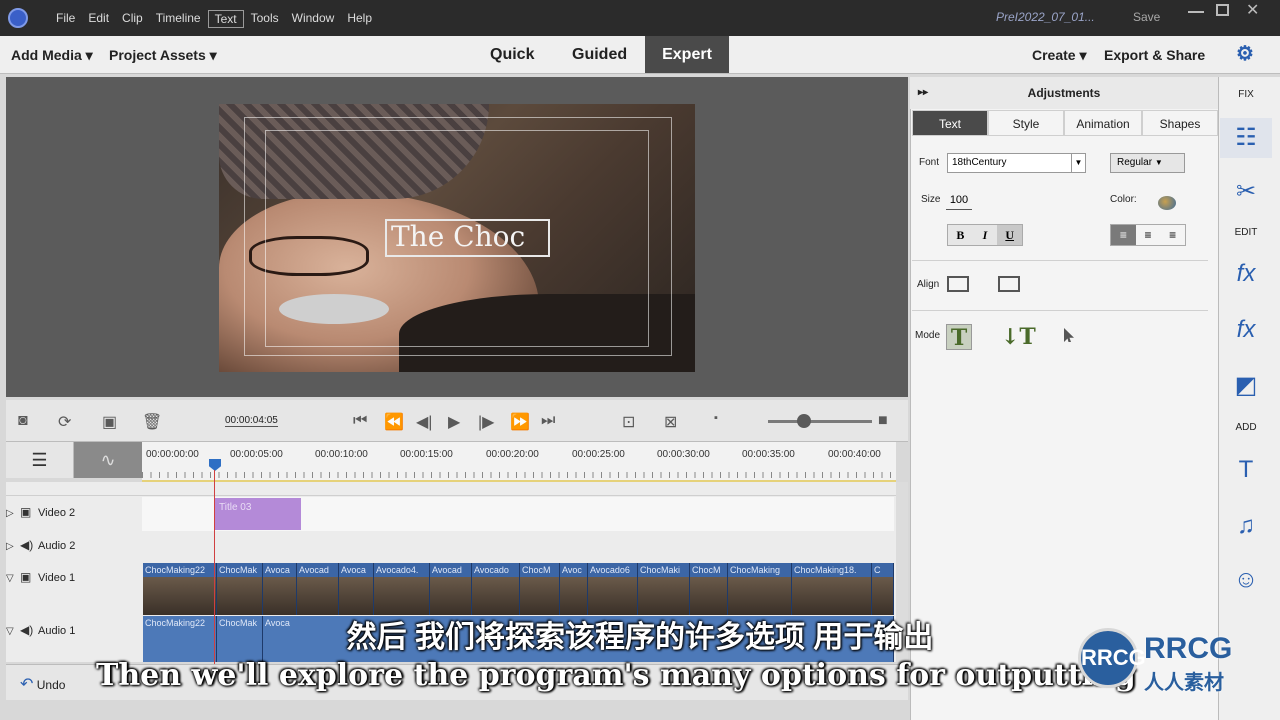 The image size is (1280, 720). Describe the element at coordinates (520, 422) in the screenshot. I see `fast-forward-icon: ⏩` at that location.